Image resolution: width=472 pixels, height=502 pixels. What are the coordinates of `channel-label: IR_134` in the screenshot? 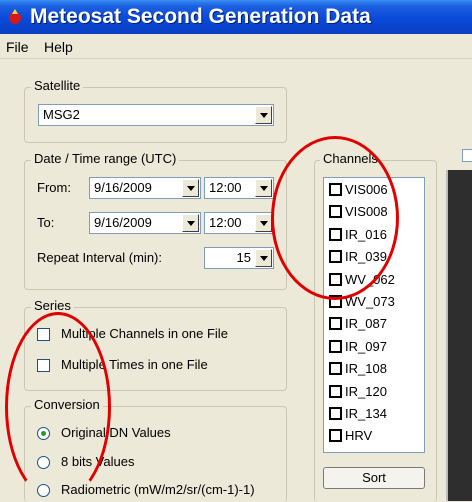 It's located at (366, 413).